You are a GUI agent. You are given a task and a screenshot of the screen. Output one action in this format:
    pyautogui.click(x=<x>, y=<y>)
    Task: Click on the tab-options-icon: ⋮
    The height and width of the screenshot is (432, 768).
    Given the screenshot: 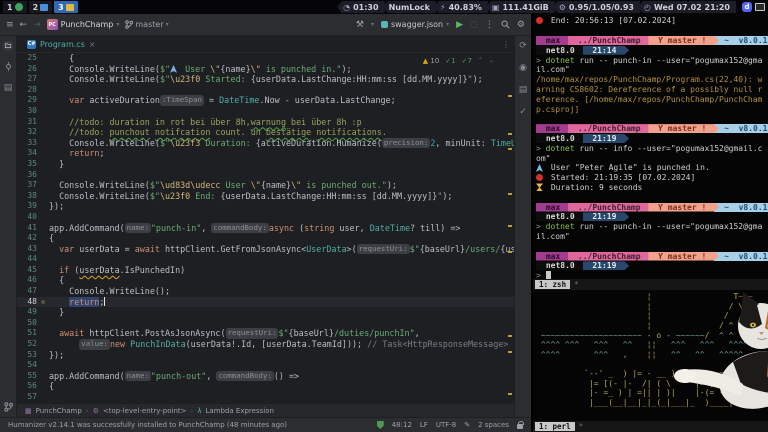 What is the action you would take?
    pyautogui.click(x=506, y=44)
    